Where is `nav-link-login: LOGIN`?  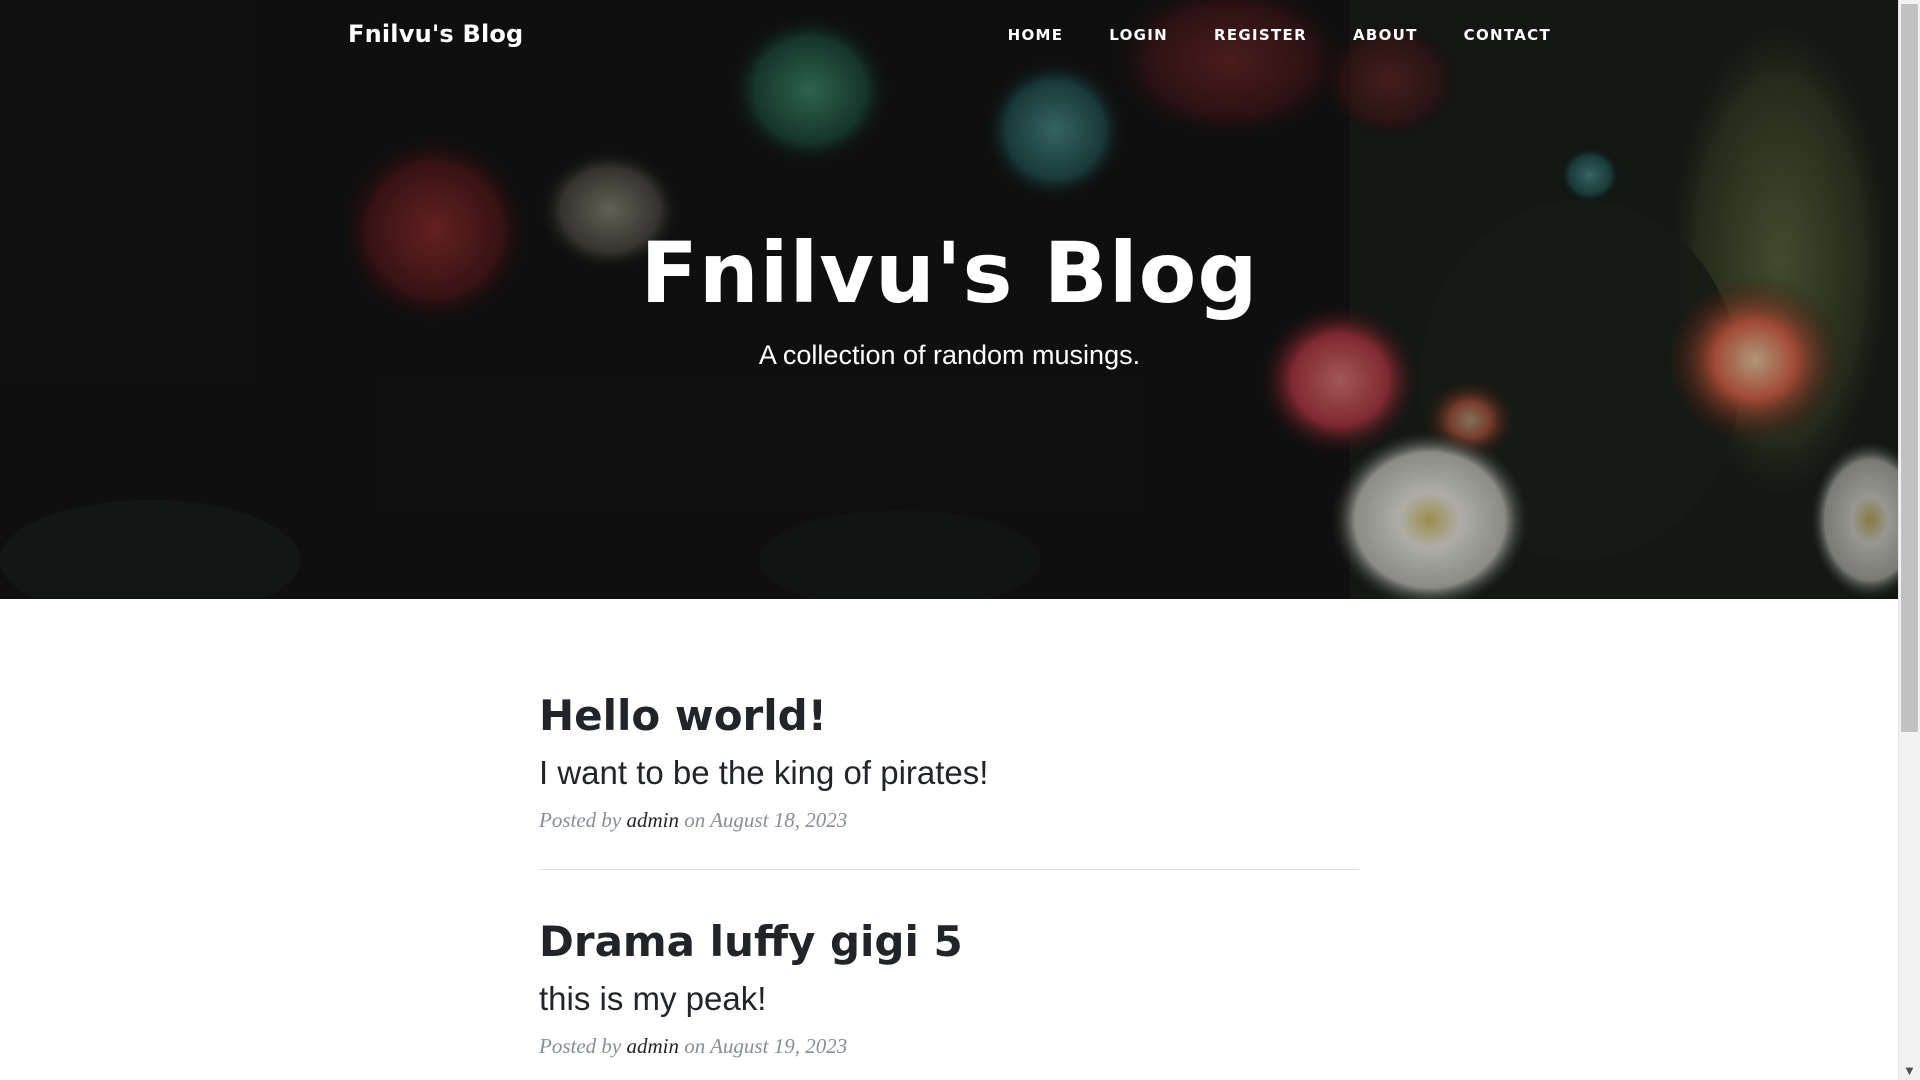 nav-link-login: LOGIN is located at coordinates (1115, 35).